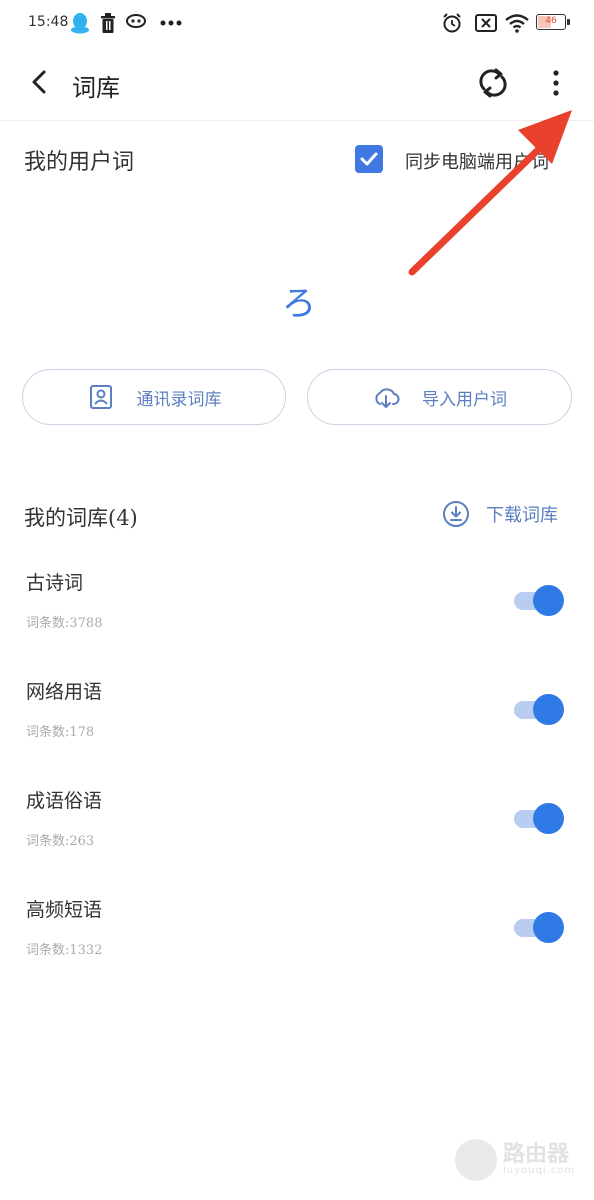 This screenshot has width=594, height=1200. I want to click on import-button-label: 导入用户词, so click(464, 399).